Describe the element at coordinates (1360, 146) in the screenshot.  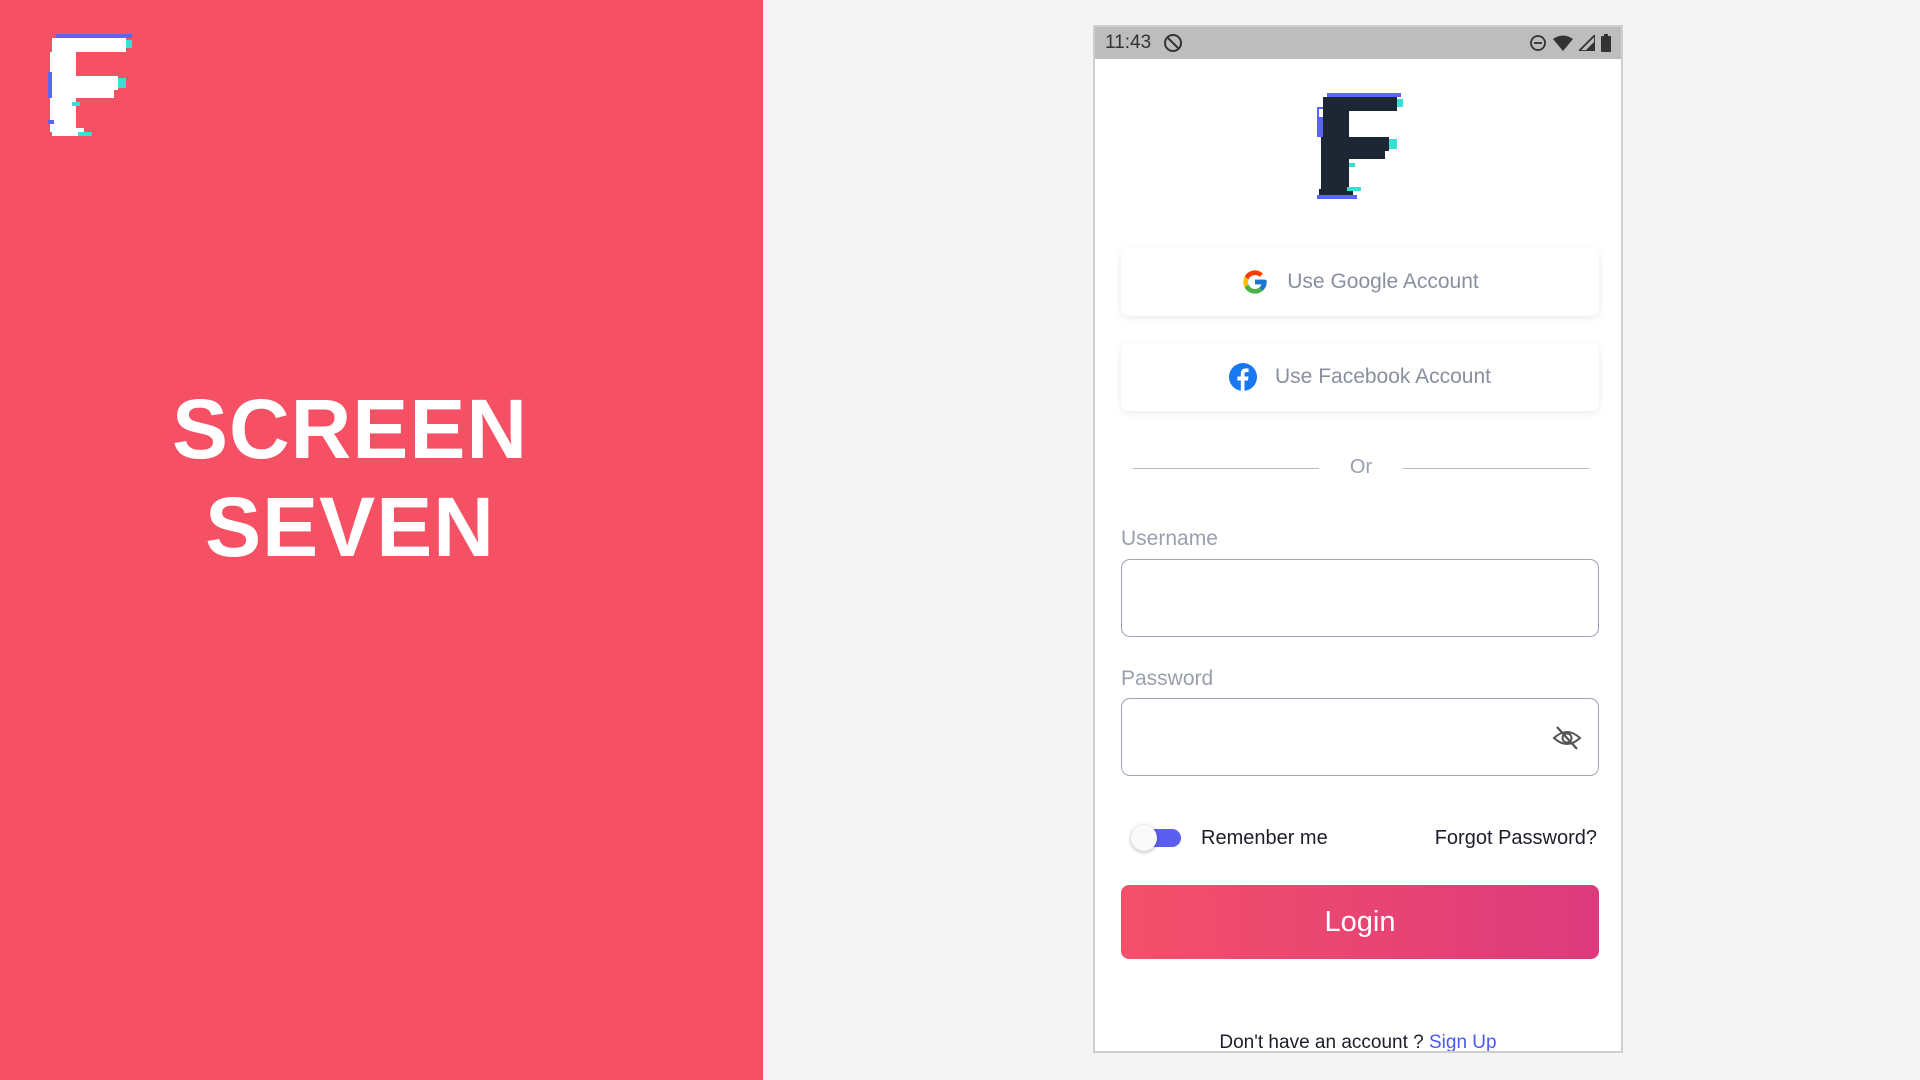
I see `app-logo-icon` at that location.